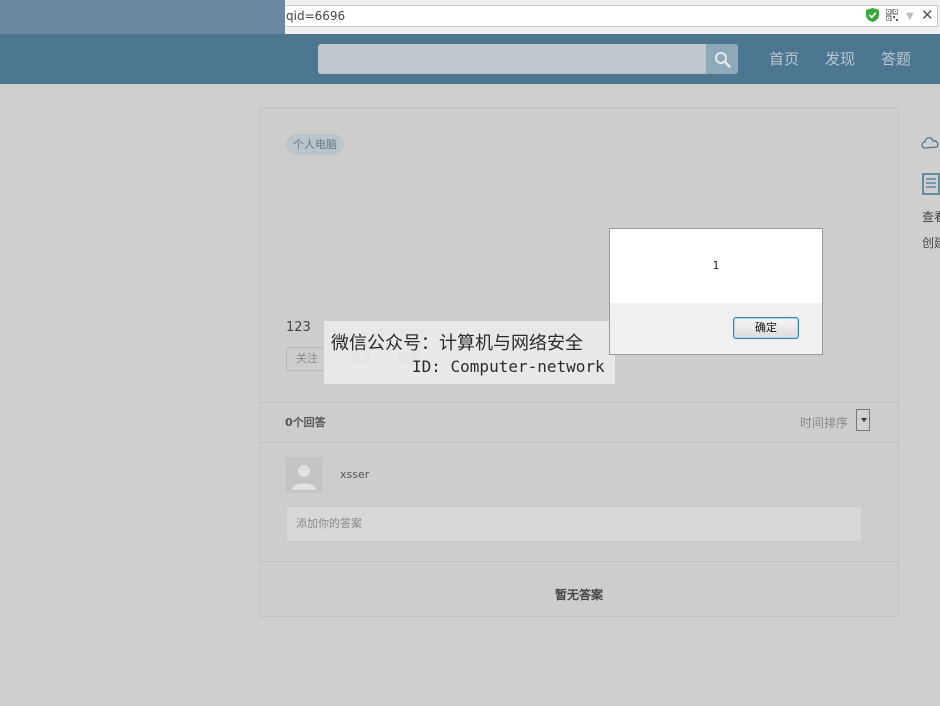 This screenshot has width=940, height=706. Describe the element at coordinates (931, 216) in the screenshot. I see `sidebar-item-view: 查看` at that location.